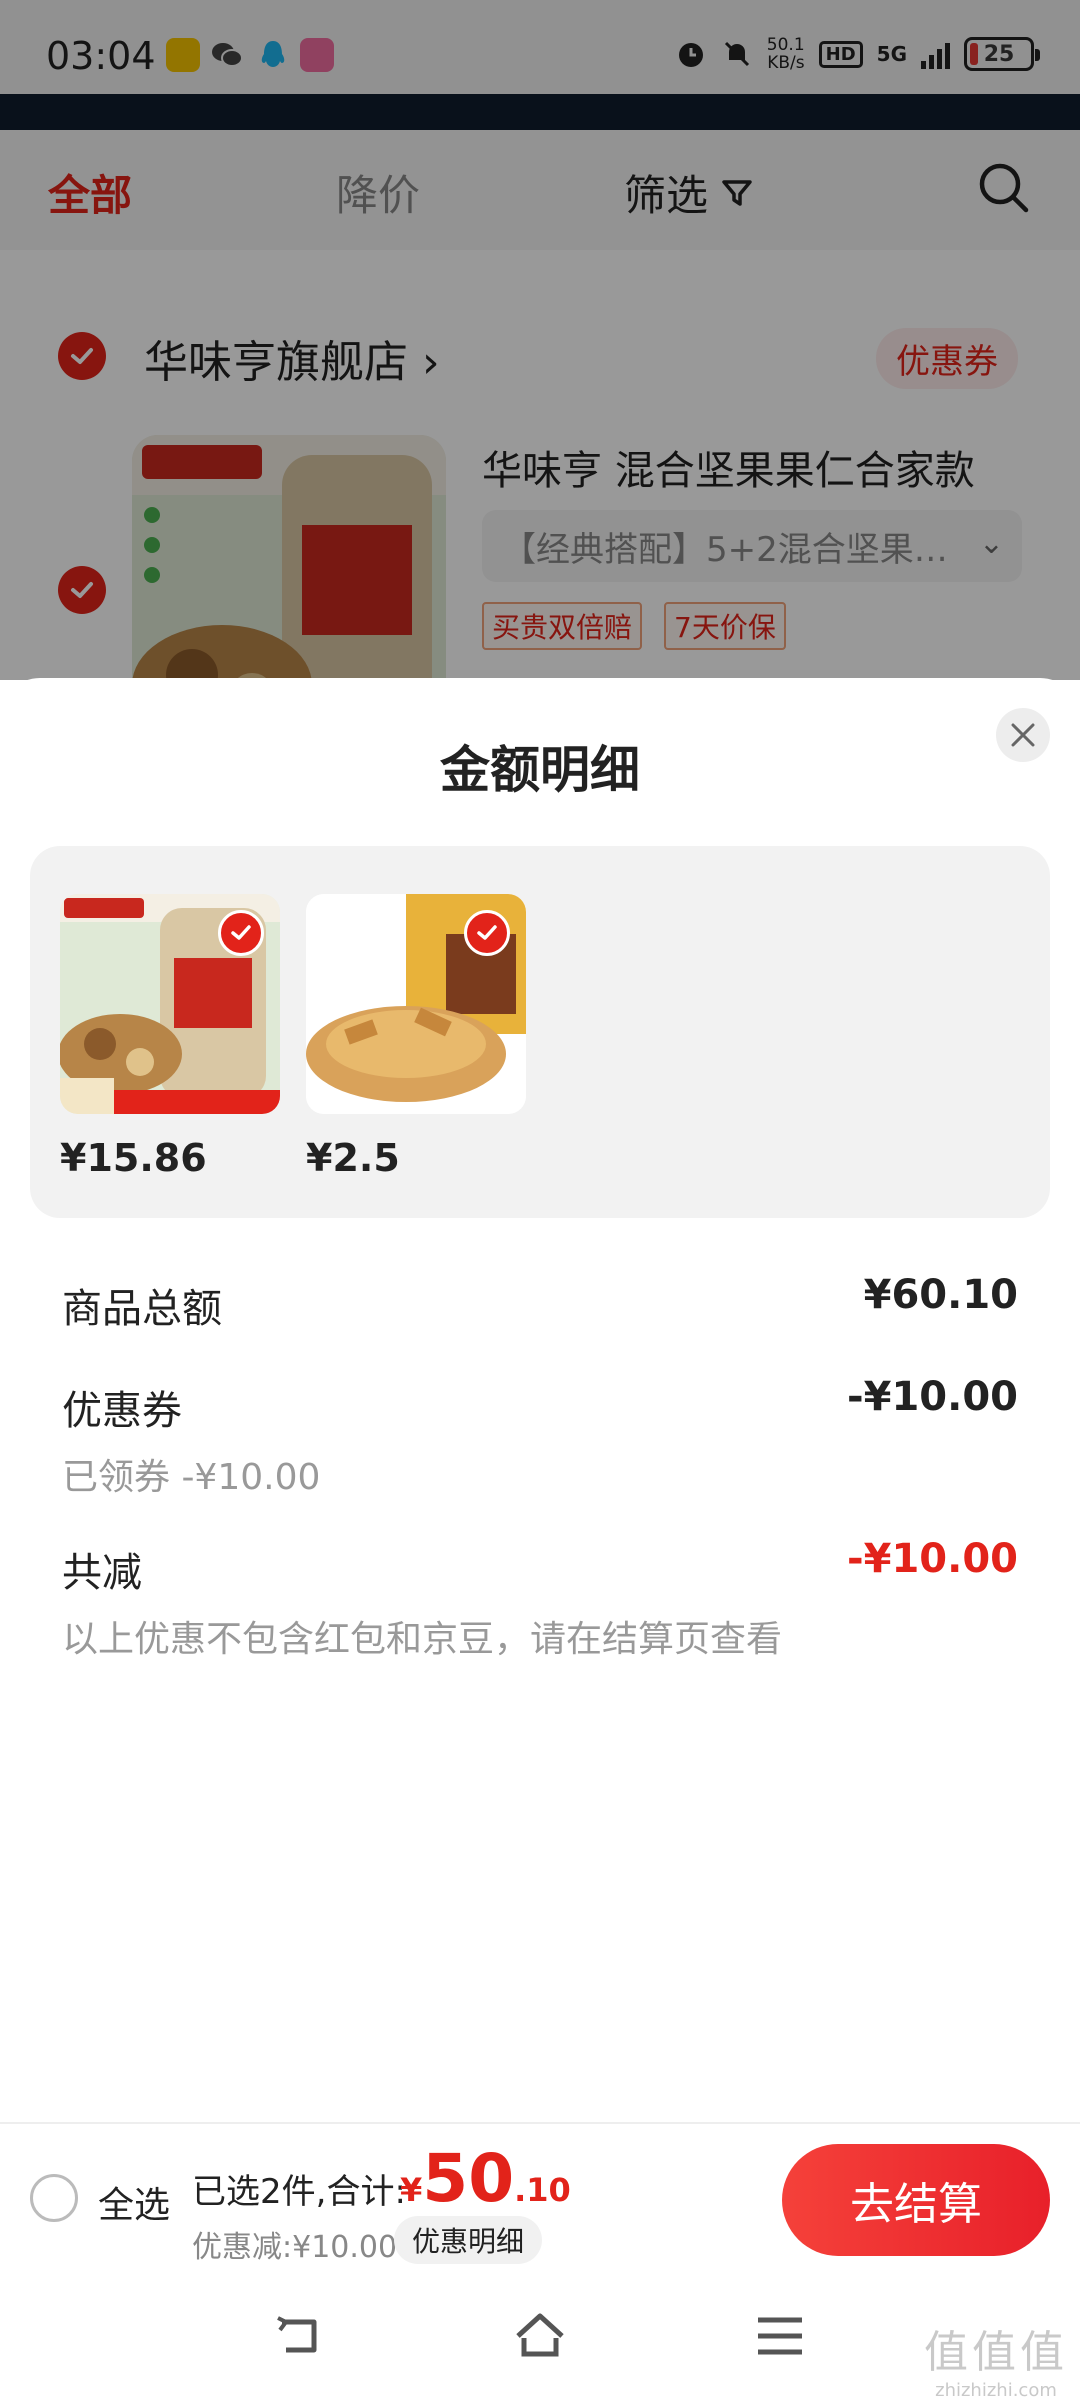 This screenshot has width=1080, height=2400. Describe the element at coordinates (170, 1004) in the screenshot. I see `item-thumbnail-nuts` at that location.